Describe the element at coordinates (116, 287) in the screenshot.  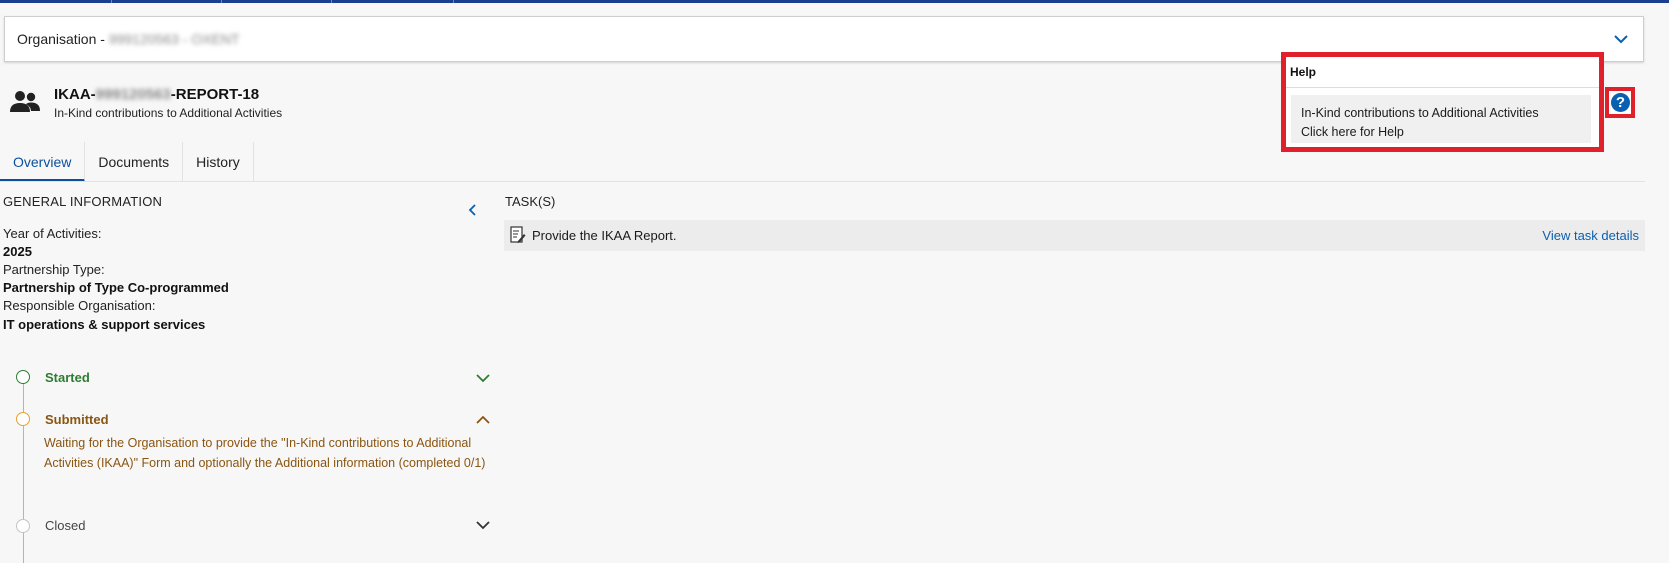
I see `partnership-type-value: Partnership of Type Co-programmed` at that location.